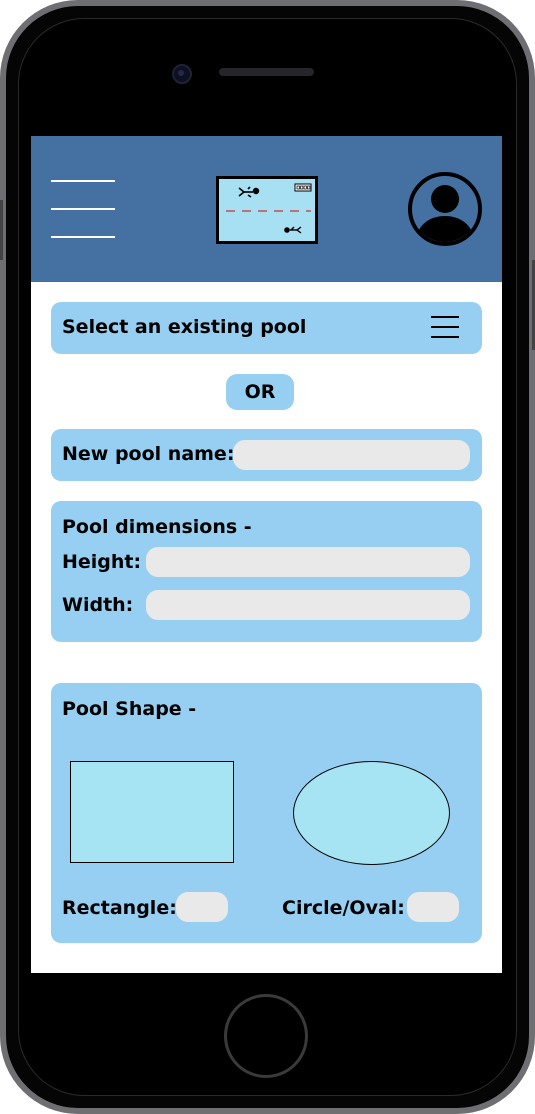 The width and height of the screenshot is (535, 1114). Describe the element at coordinates (119, 908) in the screenshot. I see `rectangle-label: Rectangle:` at that location.